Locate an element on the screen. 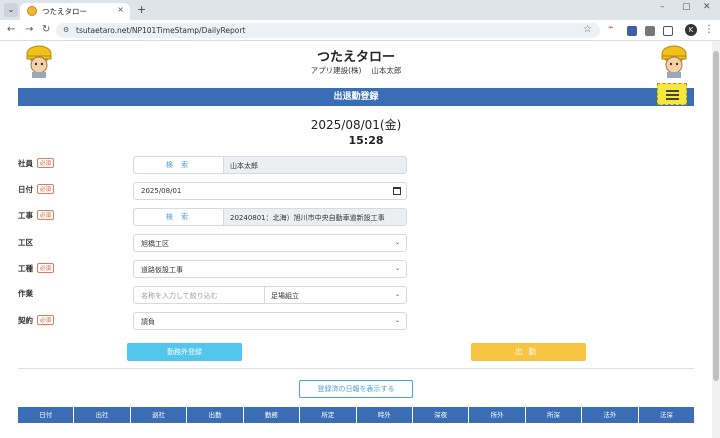  hamburger-menu-icon is located at coordinates (672, 94).